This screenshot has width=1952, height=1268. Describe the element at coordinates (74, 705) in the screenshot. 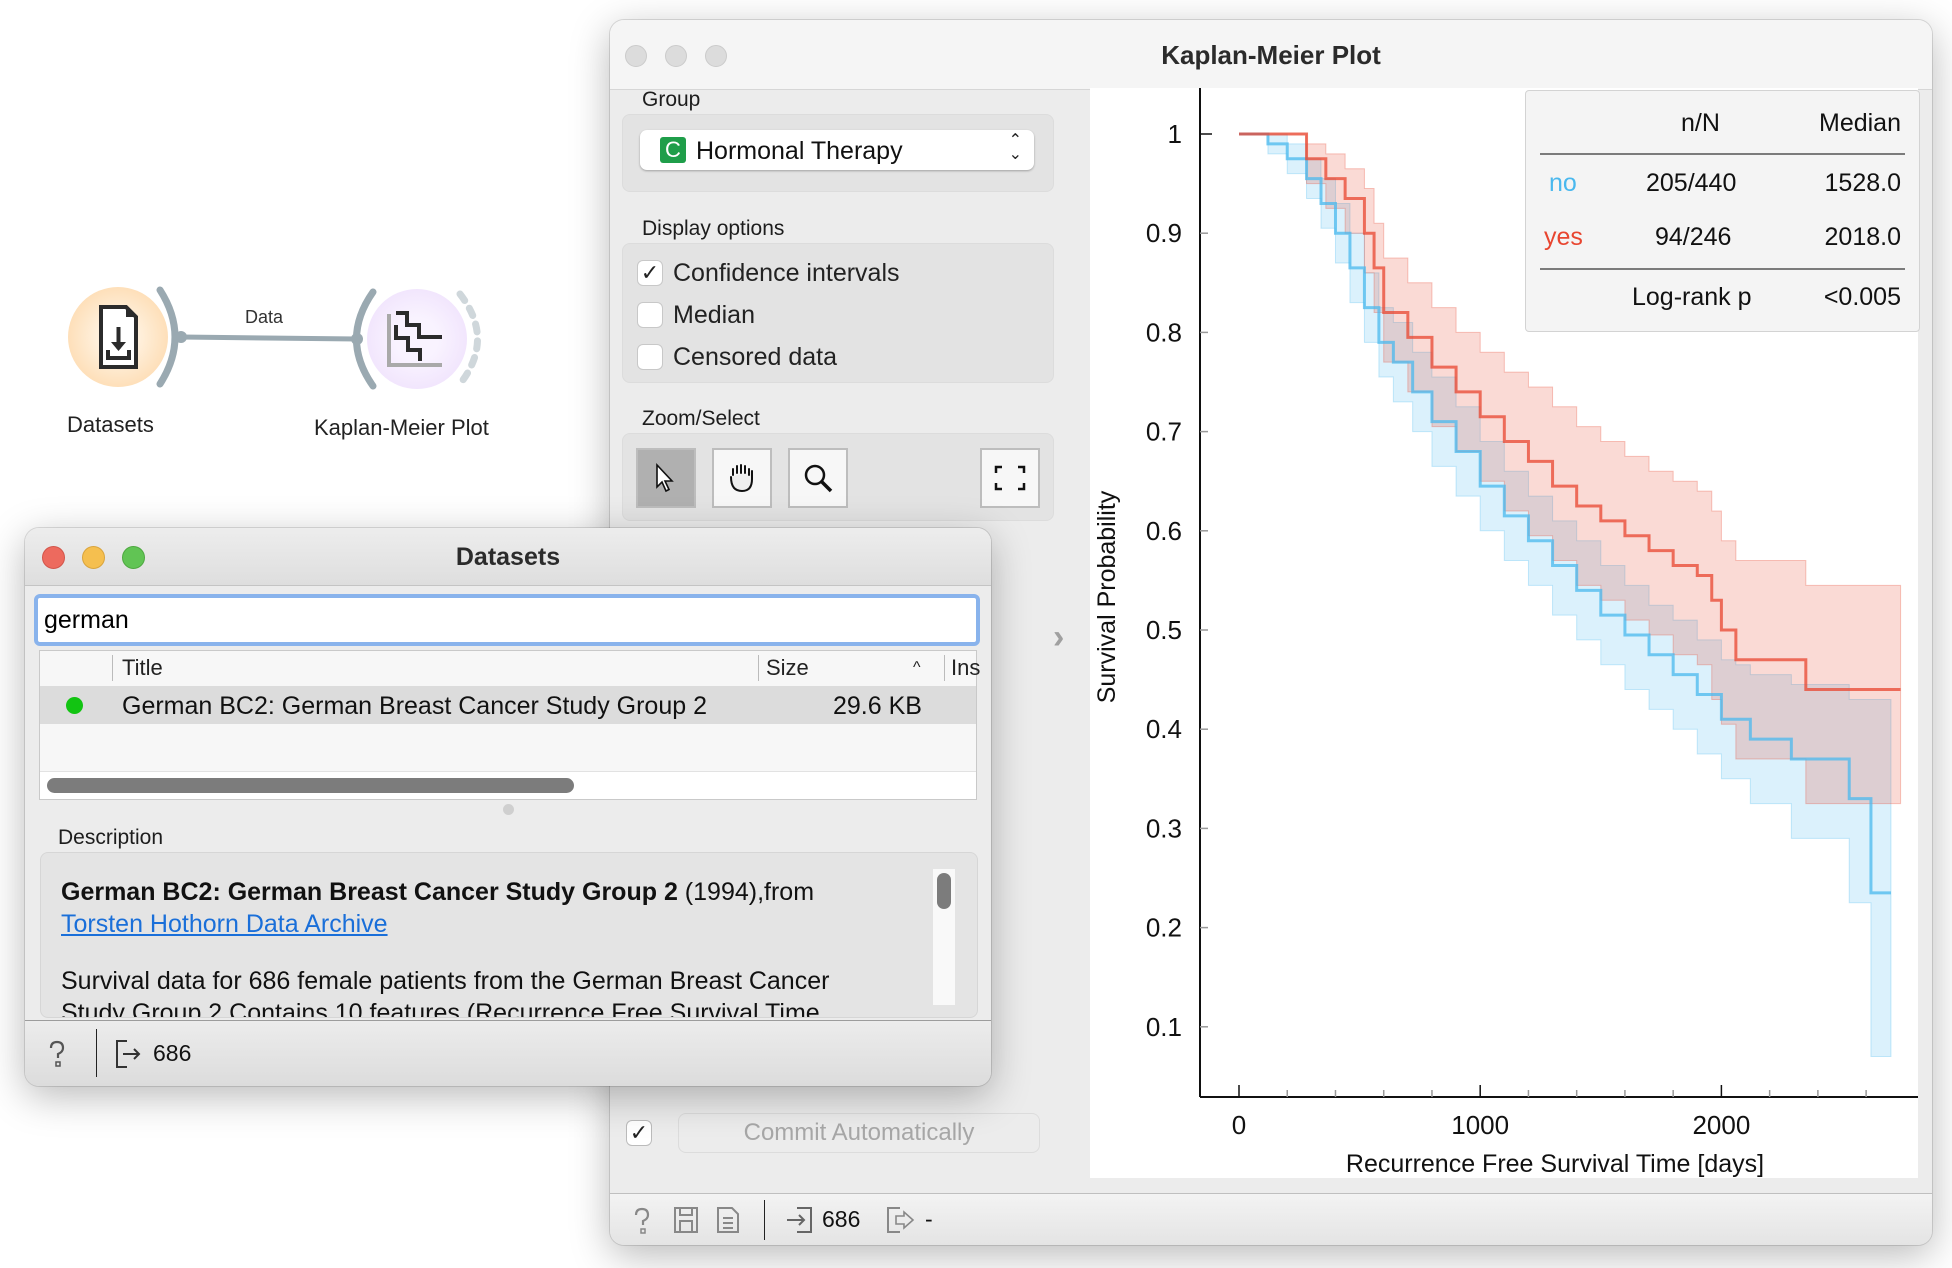

I see `downloaded-status-icon` at that location.